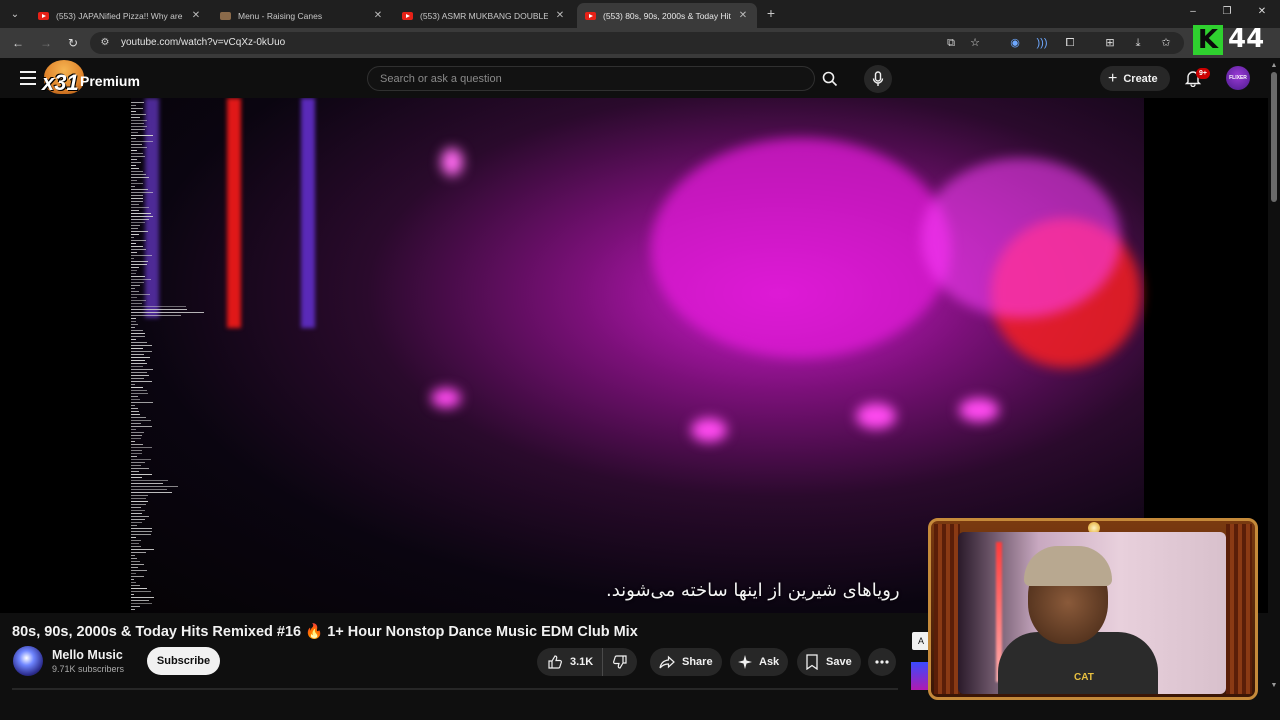 Image resolution: width=1280 pixels, height=720 pixels. I want to click on voice-search-button, so click(878, 79).